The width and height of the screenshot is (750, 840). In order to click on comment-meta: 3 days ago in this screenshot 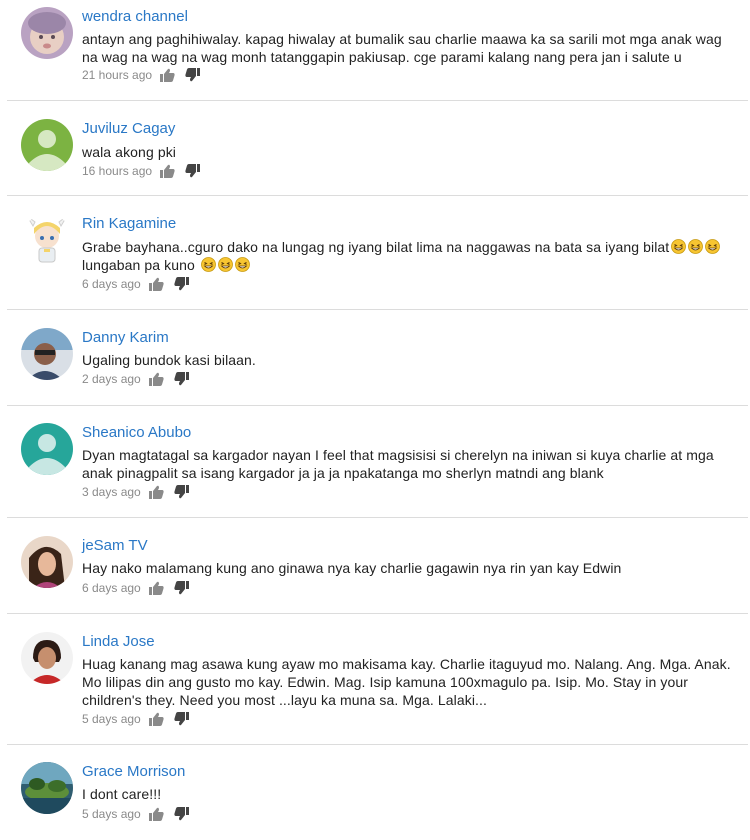, I will do `click(135, 492)`.